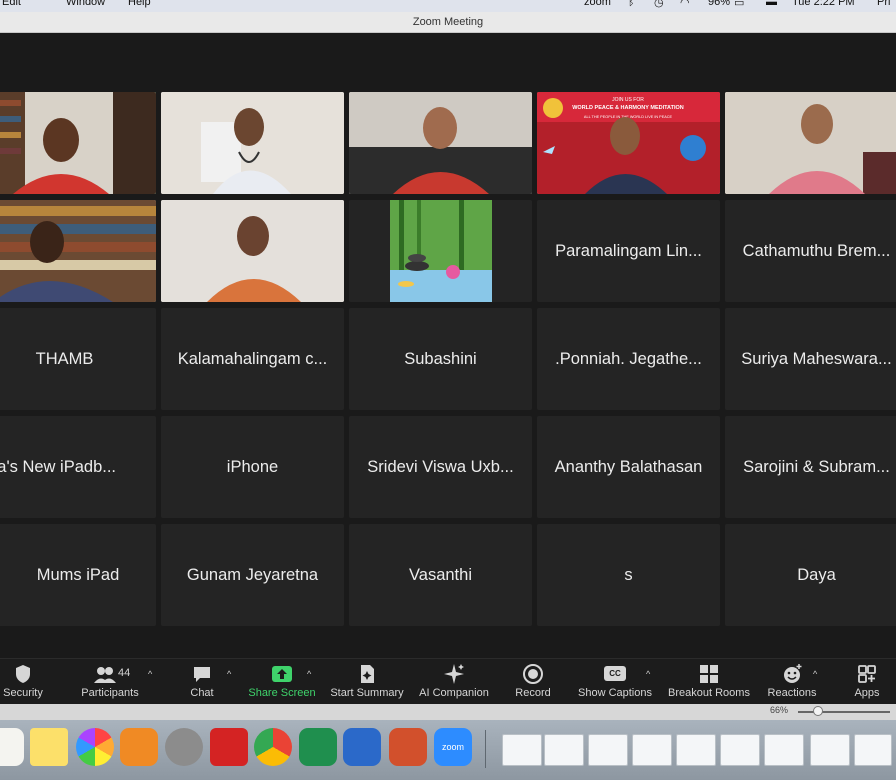 The height and width of the screenshot is (780, 896). Describe the element at coordinates (318, 747) in the screenshot. I see `excel-app-icon` at that location.